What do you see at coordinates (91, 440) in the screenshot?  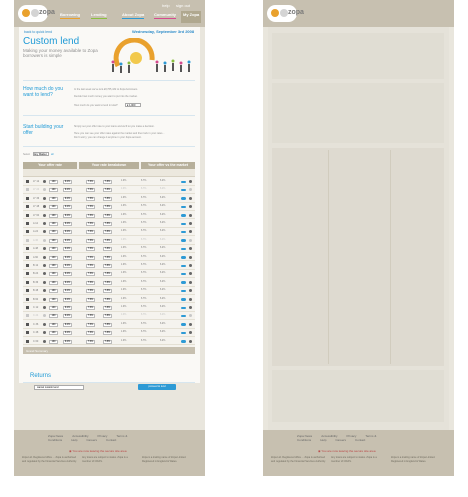 I see `footer-link: Careers` at bounding box center [91, 440].